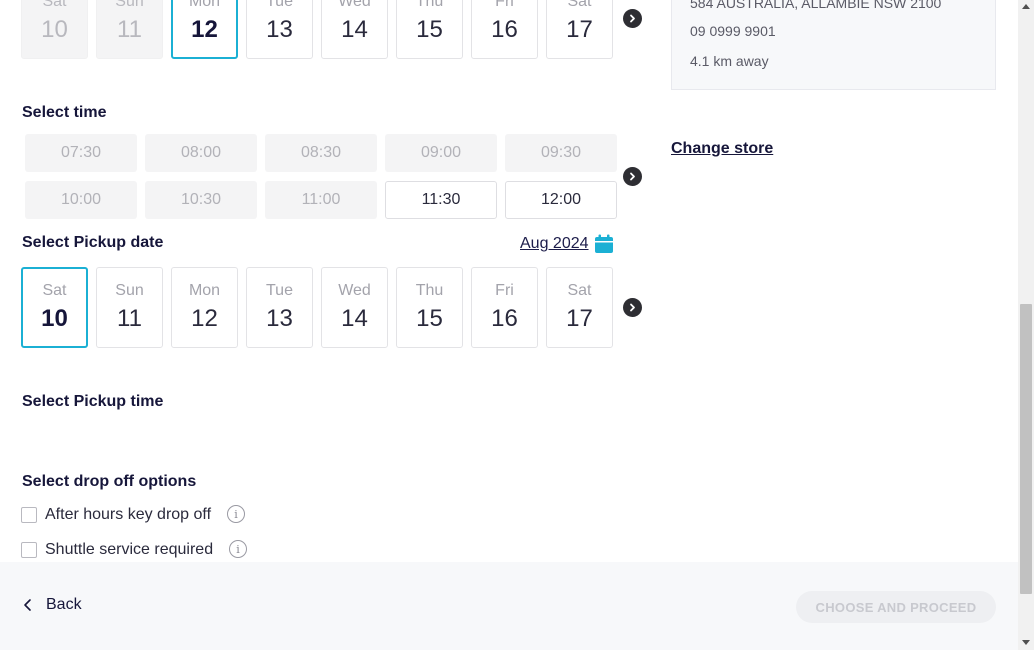 The height and width of the screenshot is (650, 1034). What do you see at coordinates (632, 176) in the screenshot?
I see `next-times-icon` at bounding box center [632, 176].